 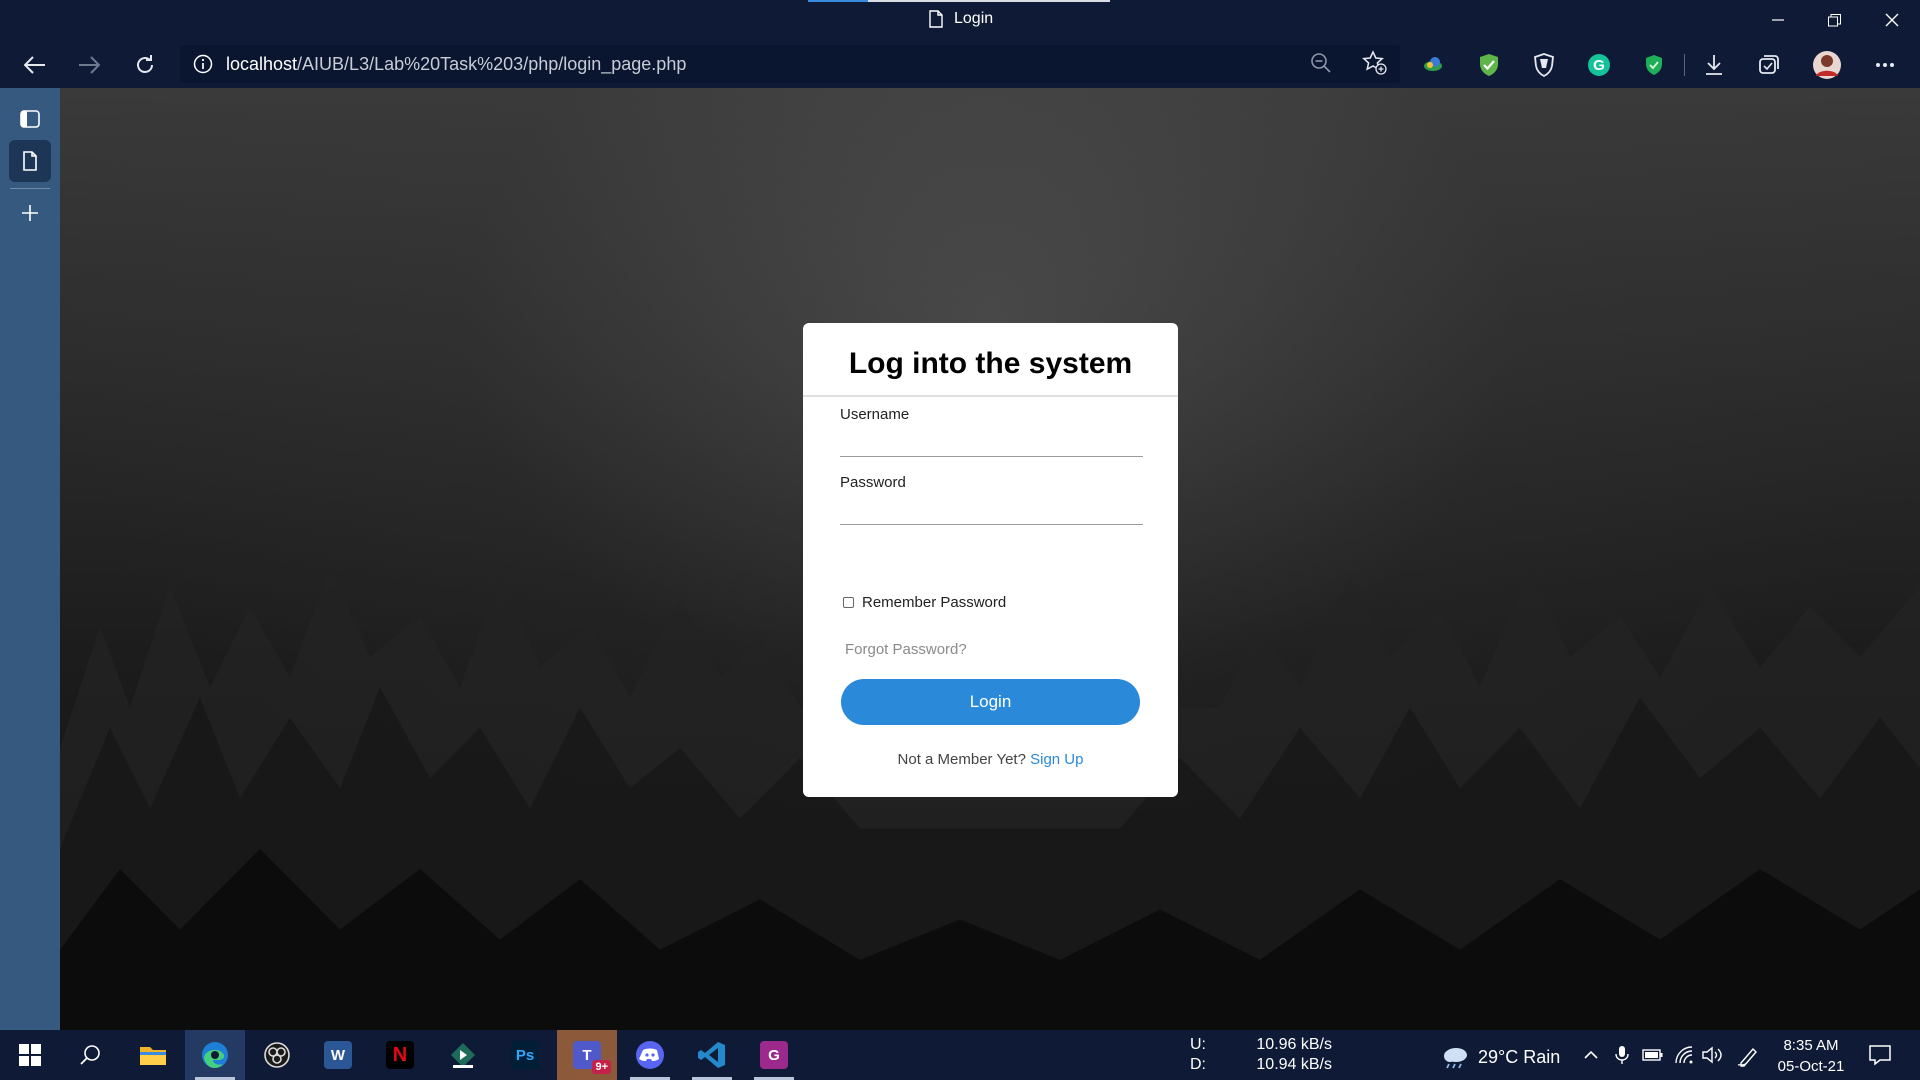 I want to click on notifications-button, so click(x=1880, y=1057).